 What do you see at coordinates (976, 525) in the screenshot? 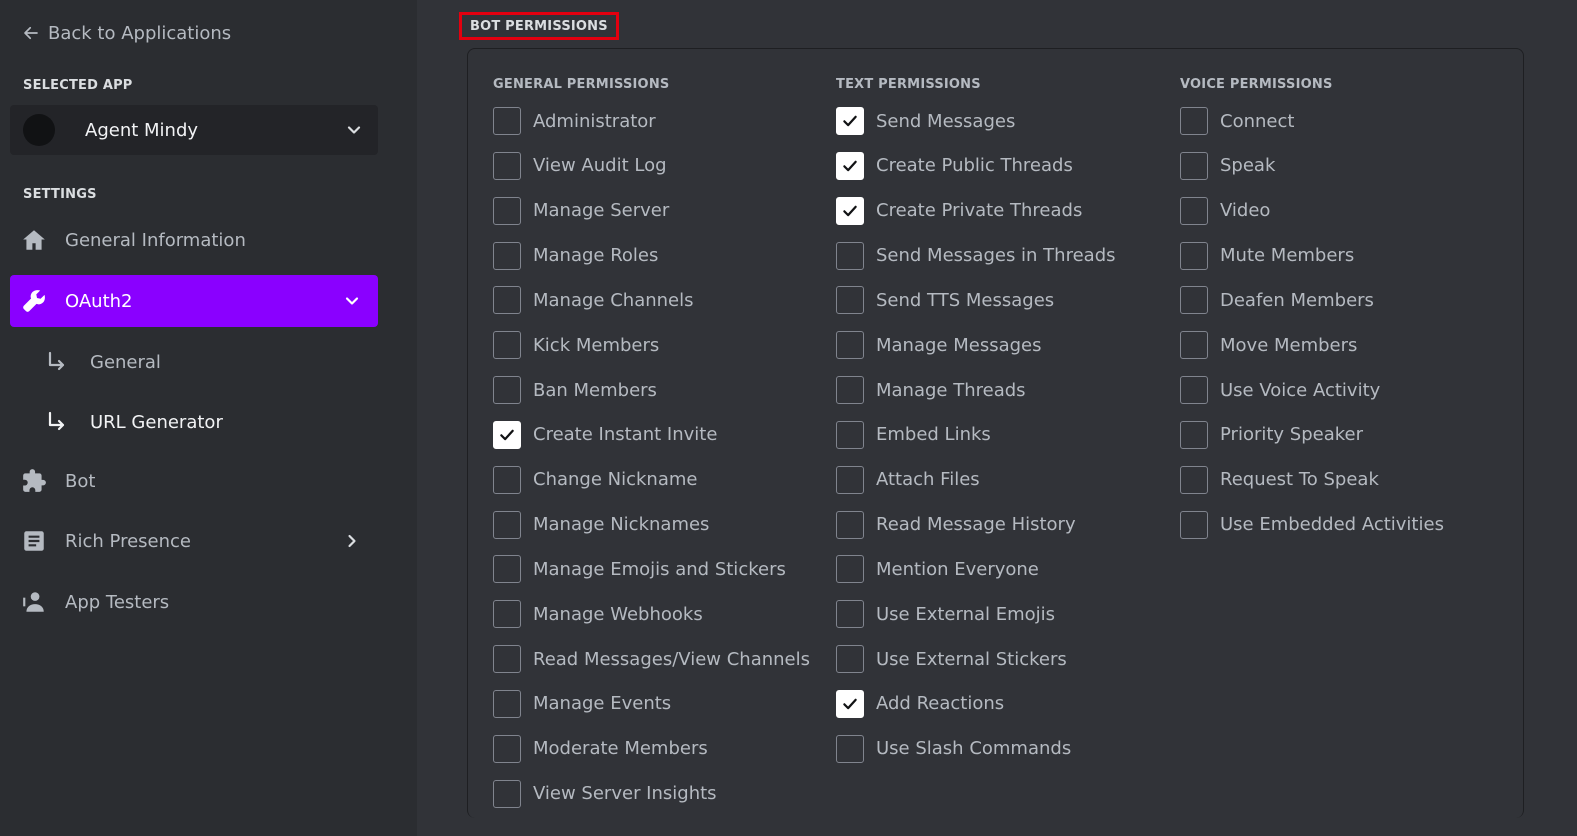
I see `permission-row: Read Message History` at bounding box center [976, 525].